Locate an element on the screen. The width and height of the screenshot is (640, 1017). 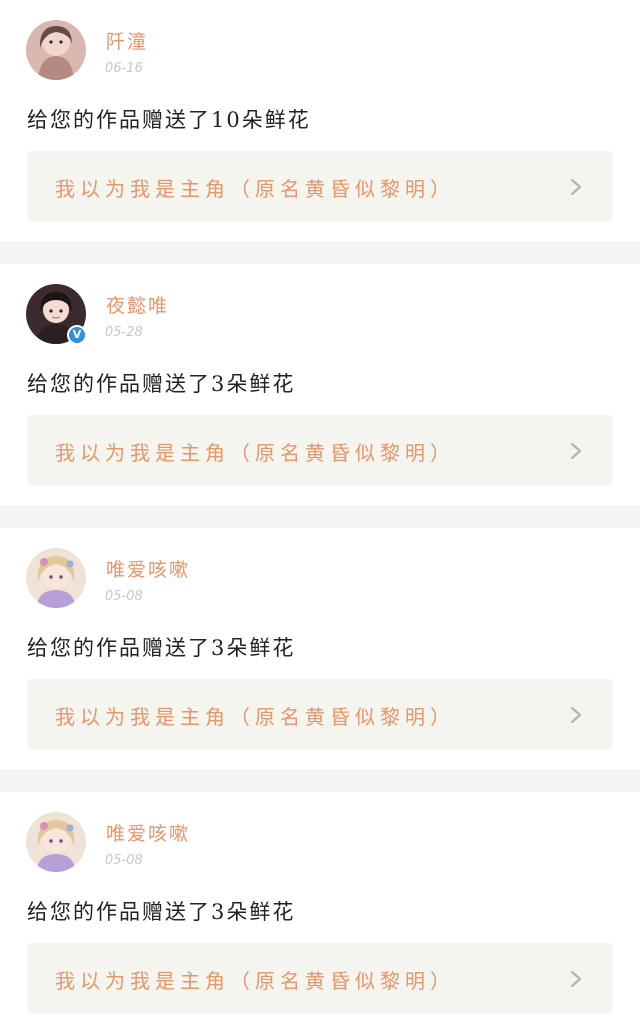
username: 夜懿唯 is located at coordinates (137, 304).